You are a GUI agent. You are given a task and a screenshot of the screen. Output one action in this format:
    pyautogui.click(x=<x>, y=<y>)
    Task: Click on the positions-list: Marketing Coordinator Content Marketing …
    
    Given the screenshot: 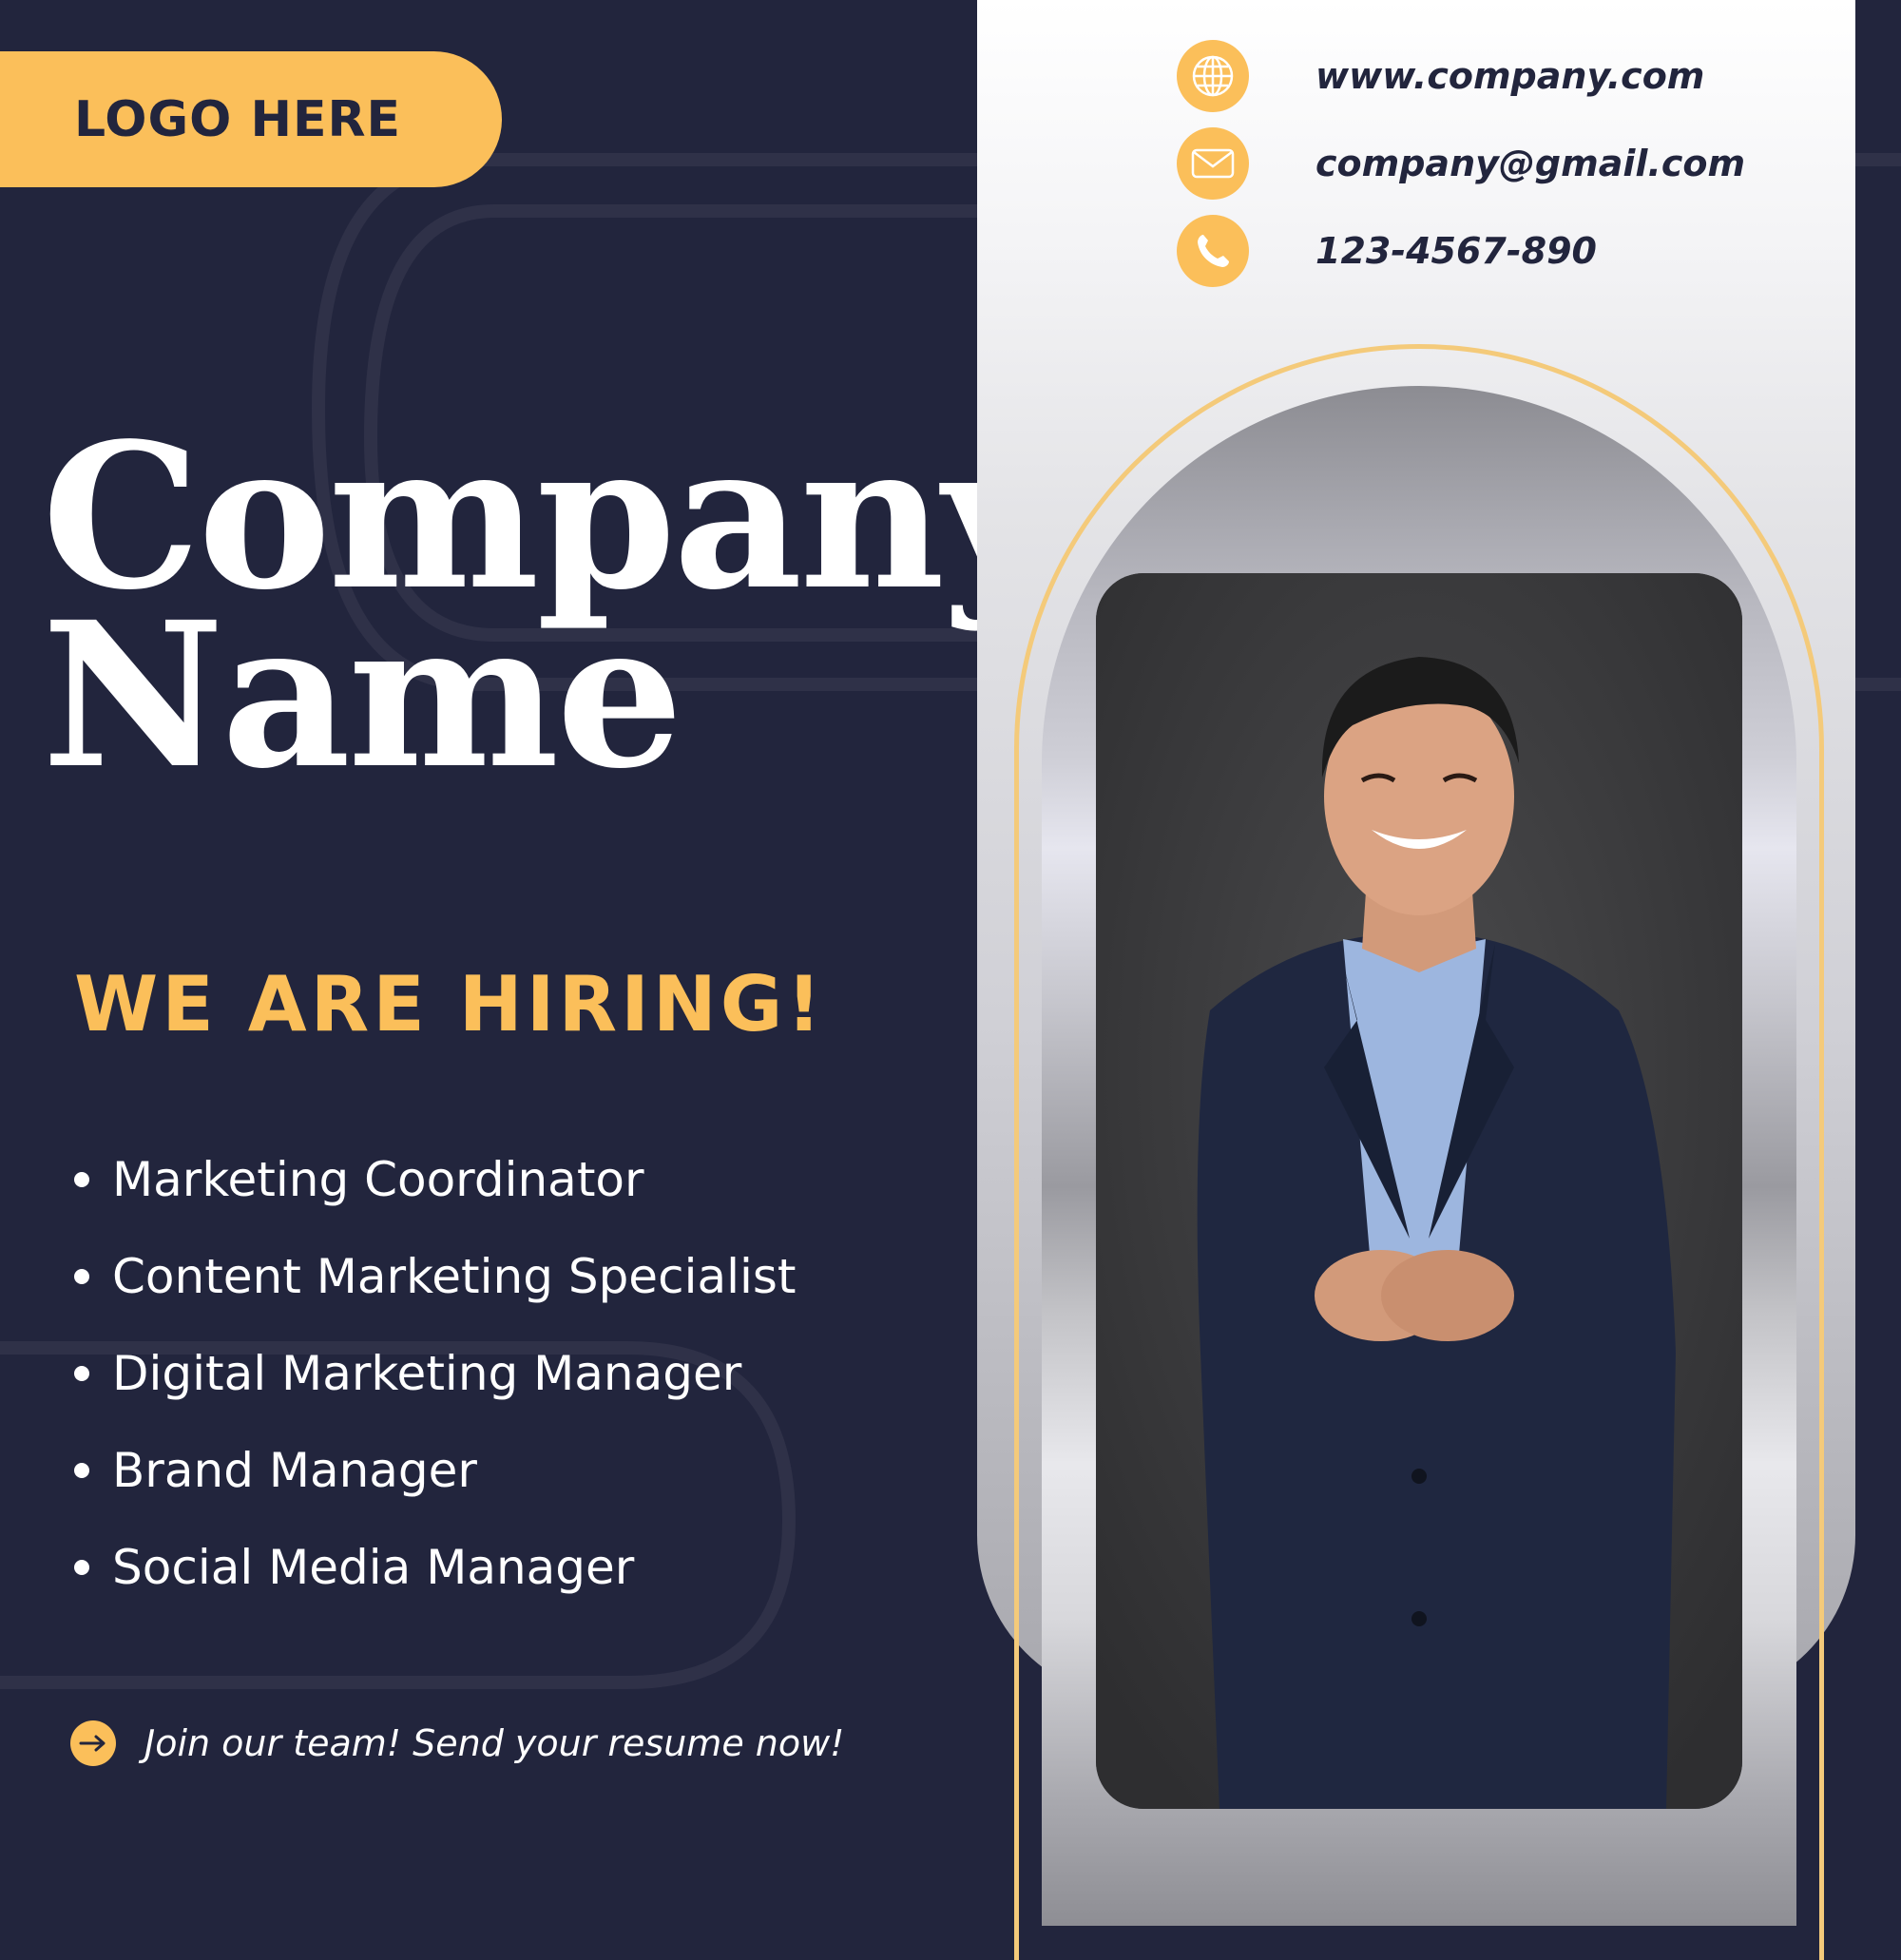 What is the action you would take?
    pyautogui.click(x=435, y=1373)
    